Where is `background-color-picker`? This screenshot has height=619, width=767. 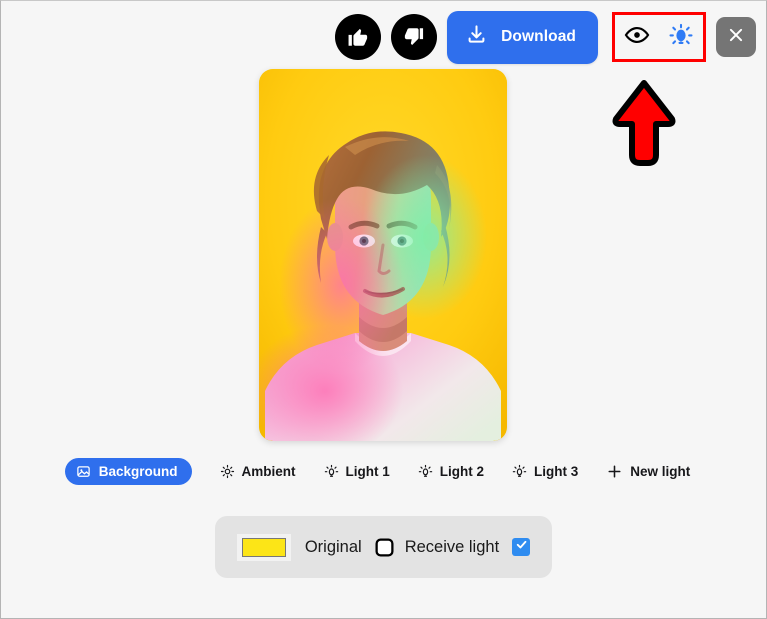 background-color-picker is located at coordinates (263, 547).